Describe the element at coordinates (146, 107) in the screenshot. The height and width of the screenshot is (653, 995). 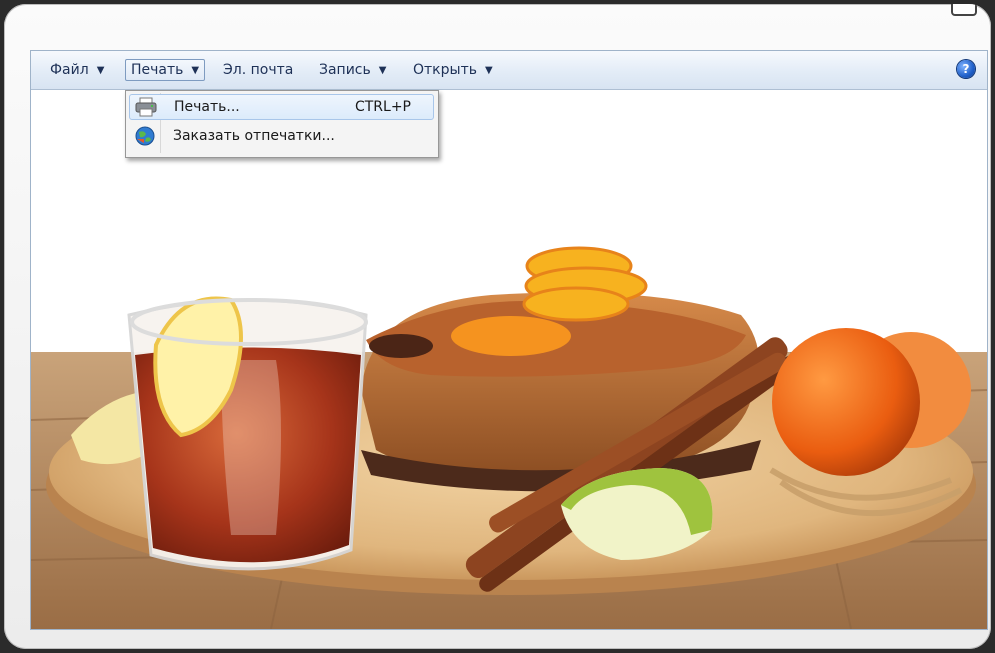
I see `printer-icon` at that location.